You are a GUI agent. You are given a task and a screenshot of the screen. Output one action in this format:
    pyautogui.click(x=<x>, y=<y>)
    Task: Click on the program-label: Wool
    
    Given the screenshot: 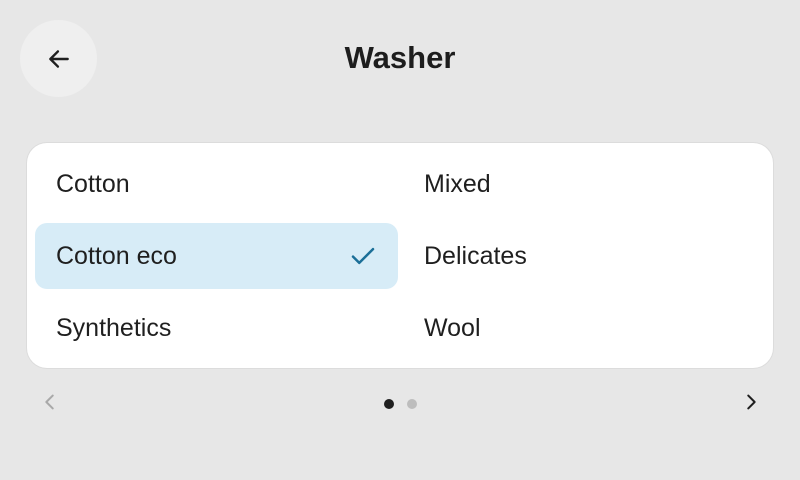 What is the action you would take?
    pyautogui.click(x=452, y=327)
    